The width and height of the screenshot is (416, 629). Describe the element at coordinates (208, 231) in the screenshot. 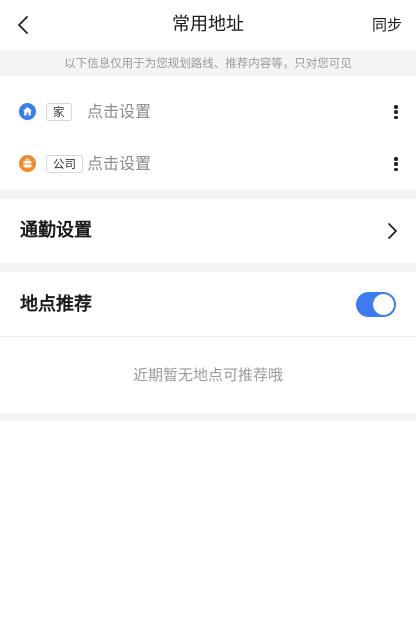

I see `commute-settings-row: 通勤设置` at that location.